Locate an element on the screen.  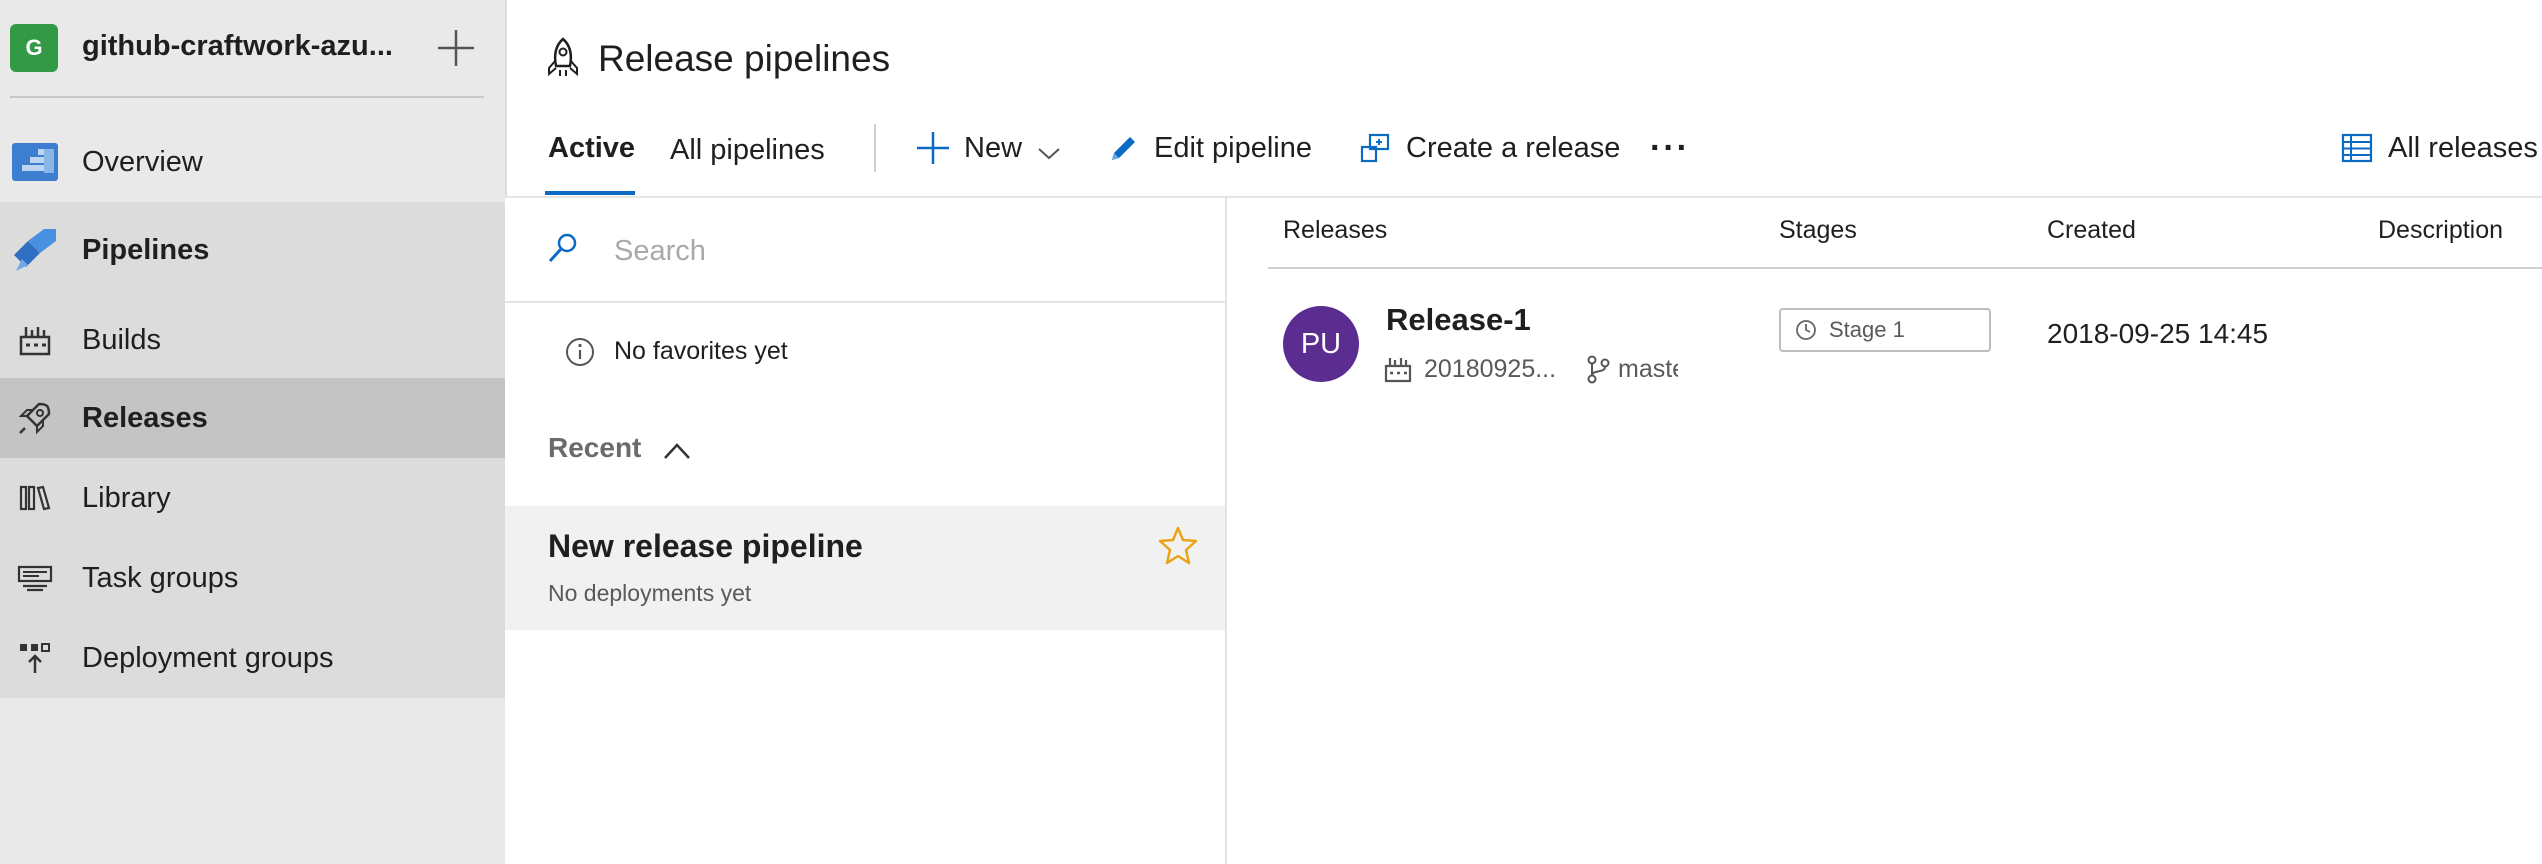
pipeline-status: No deployments yet is located at coordinates (650, 593).